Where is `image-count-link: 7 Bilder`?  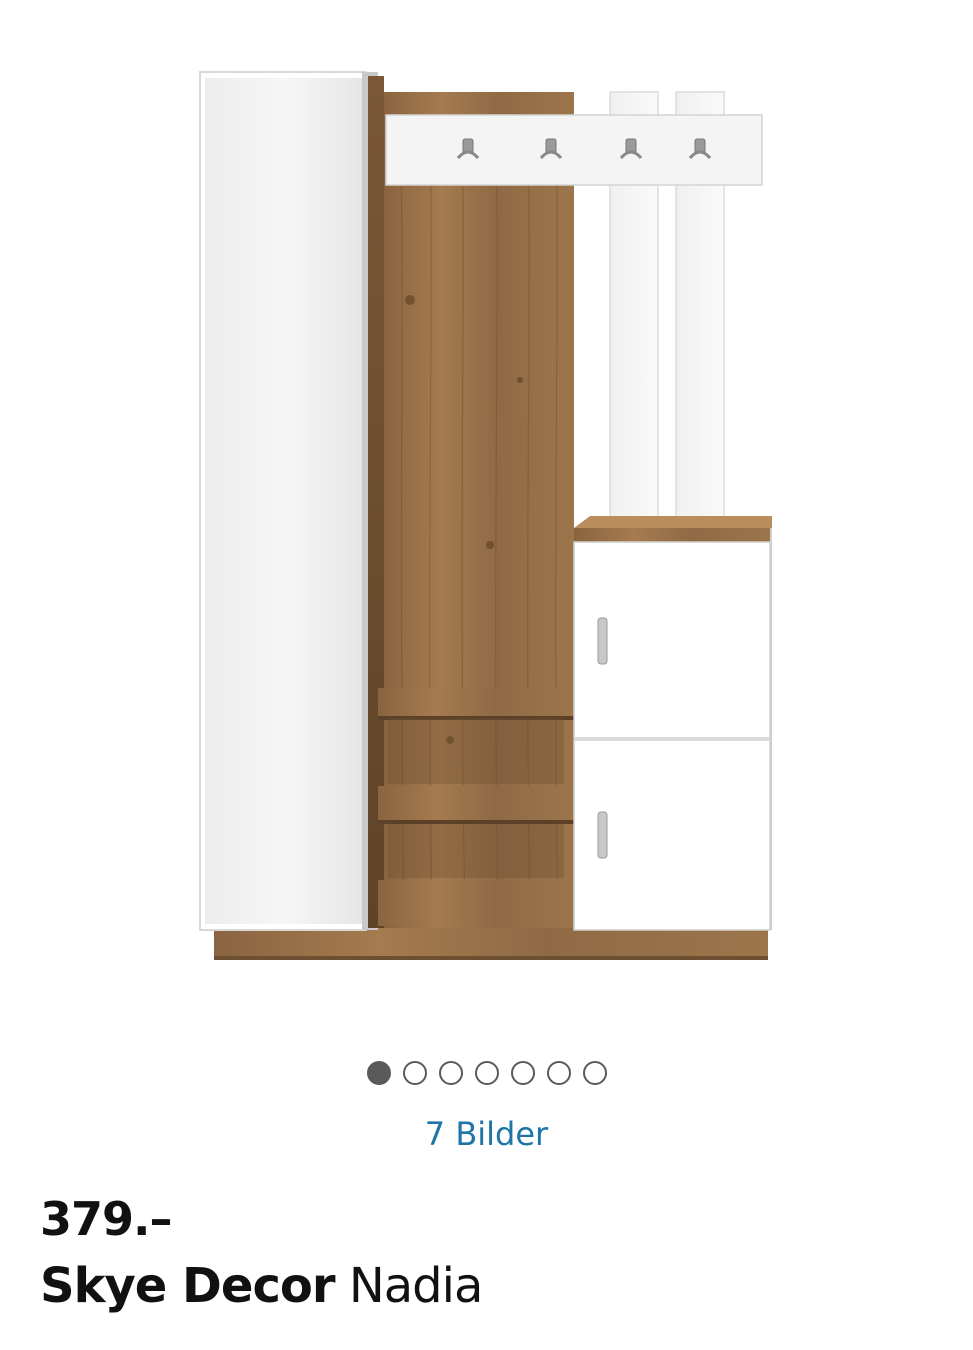 image-count-link: 7 Bilder is located at coordinates (486, 1134).